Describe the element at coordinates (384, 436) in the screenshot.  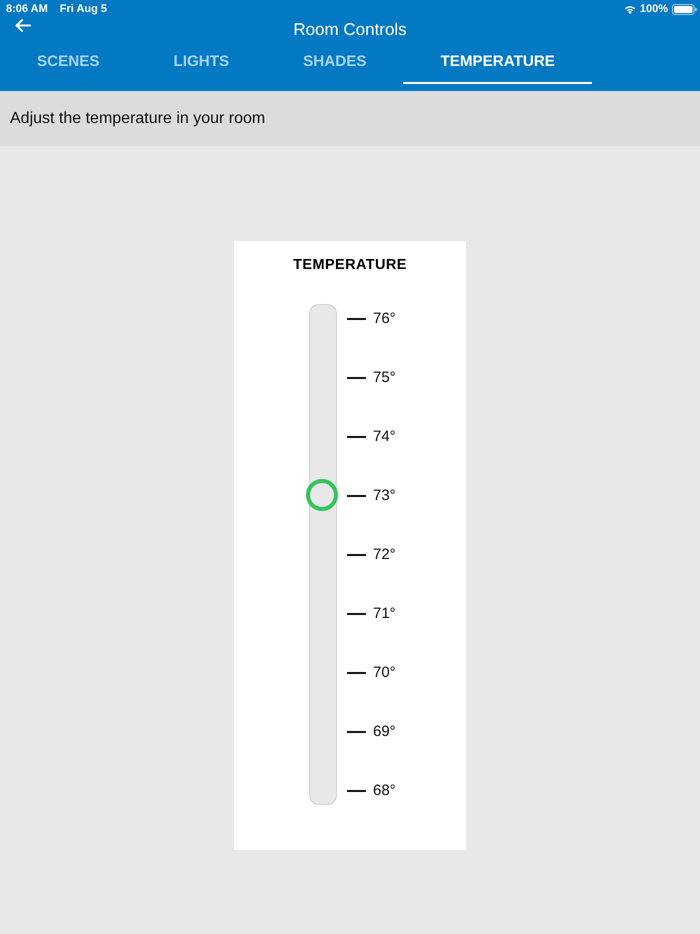
I see `scale-label: 74°` at that location.